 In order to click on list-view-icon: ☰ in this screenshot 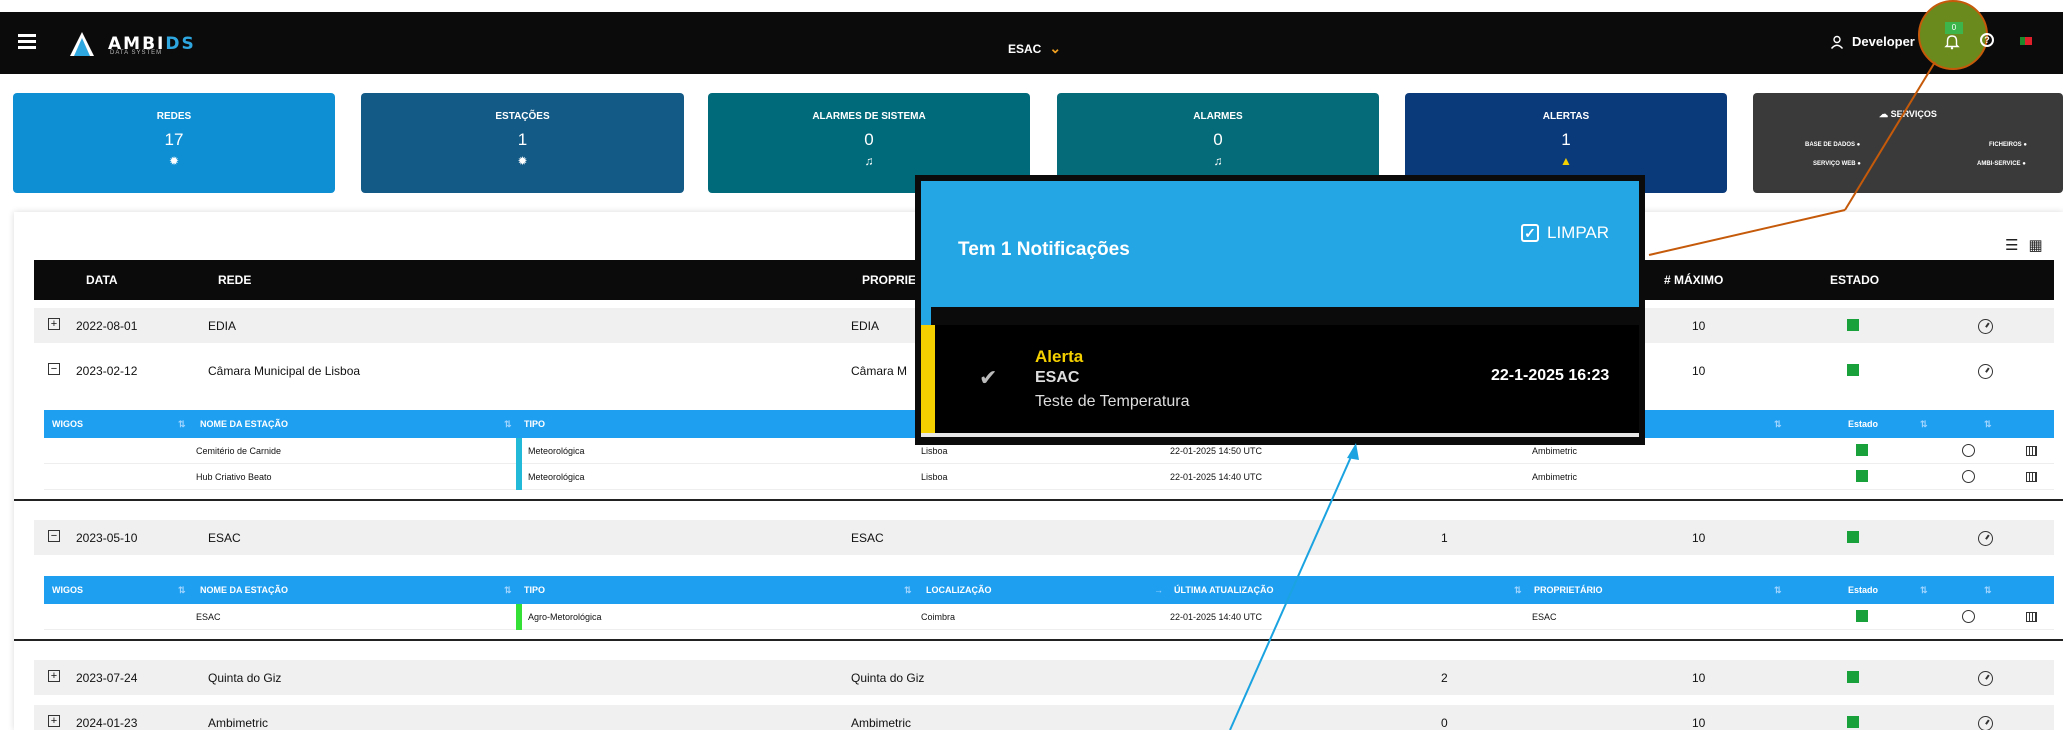, I will do `click(2011, 245)`.